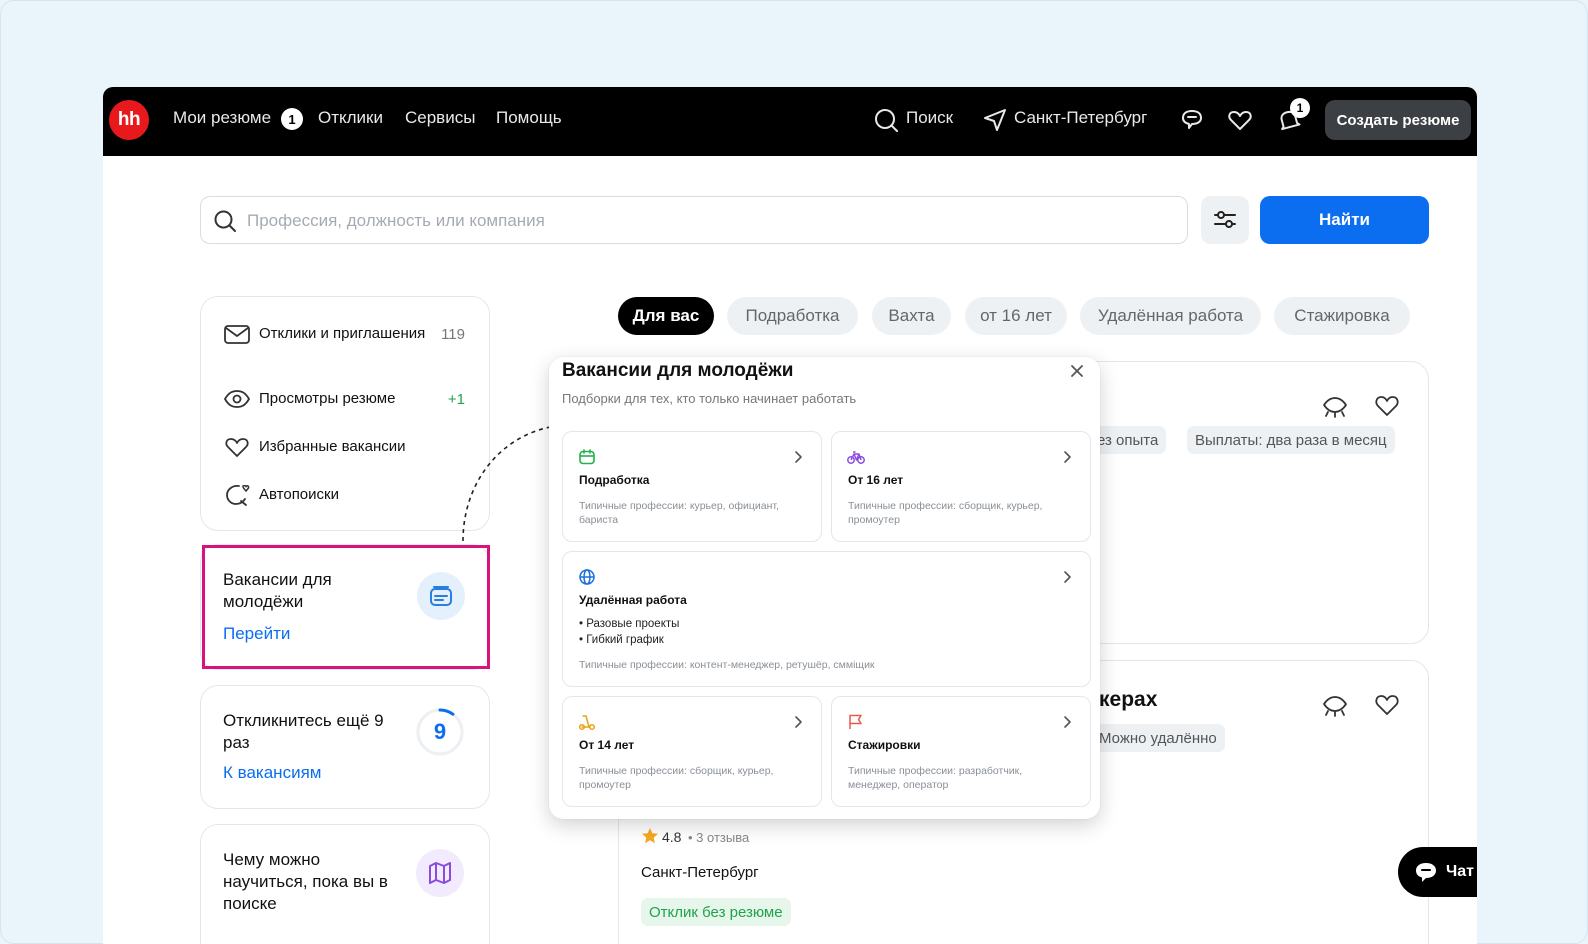 This screenshot has height=944, width=1588. I want to click on star-icon, so click(650, 836).